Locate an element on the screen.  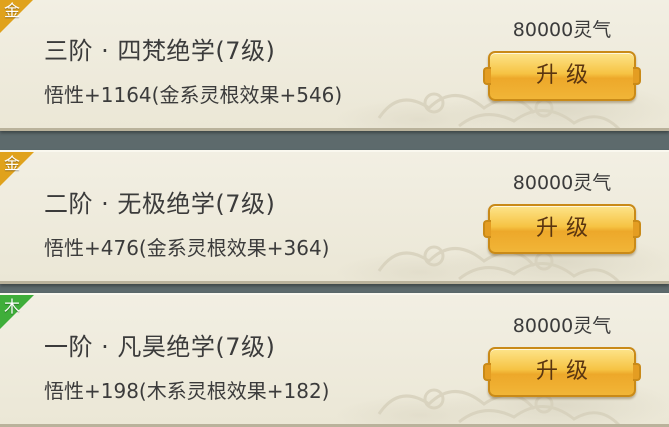
skill-title: 三阶 · 四梵绝学(7级) is located at coordinates (160, 51).